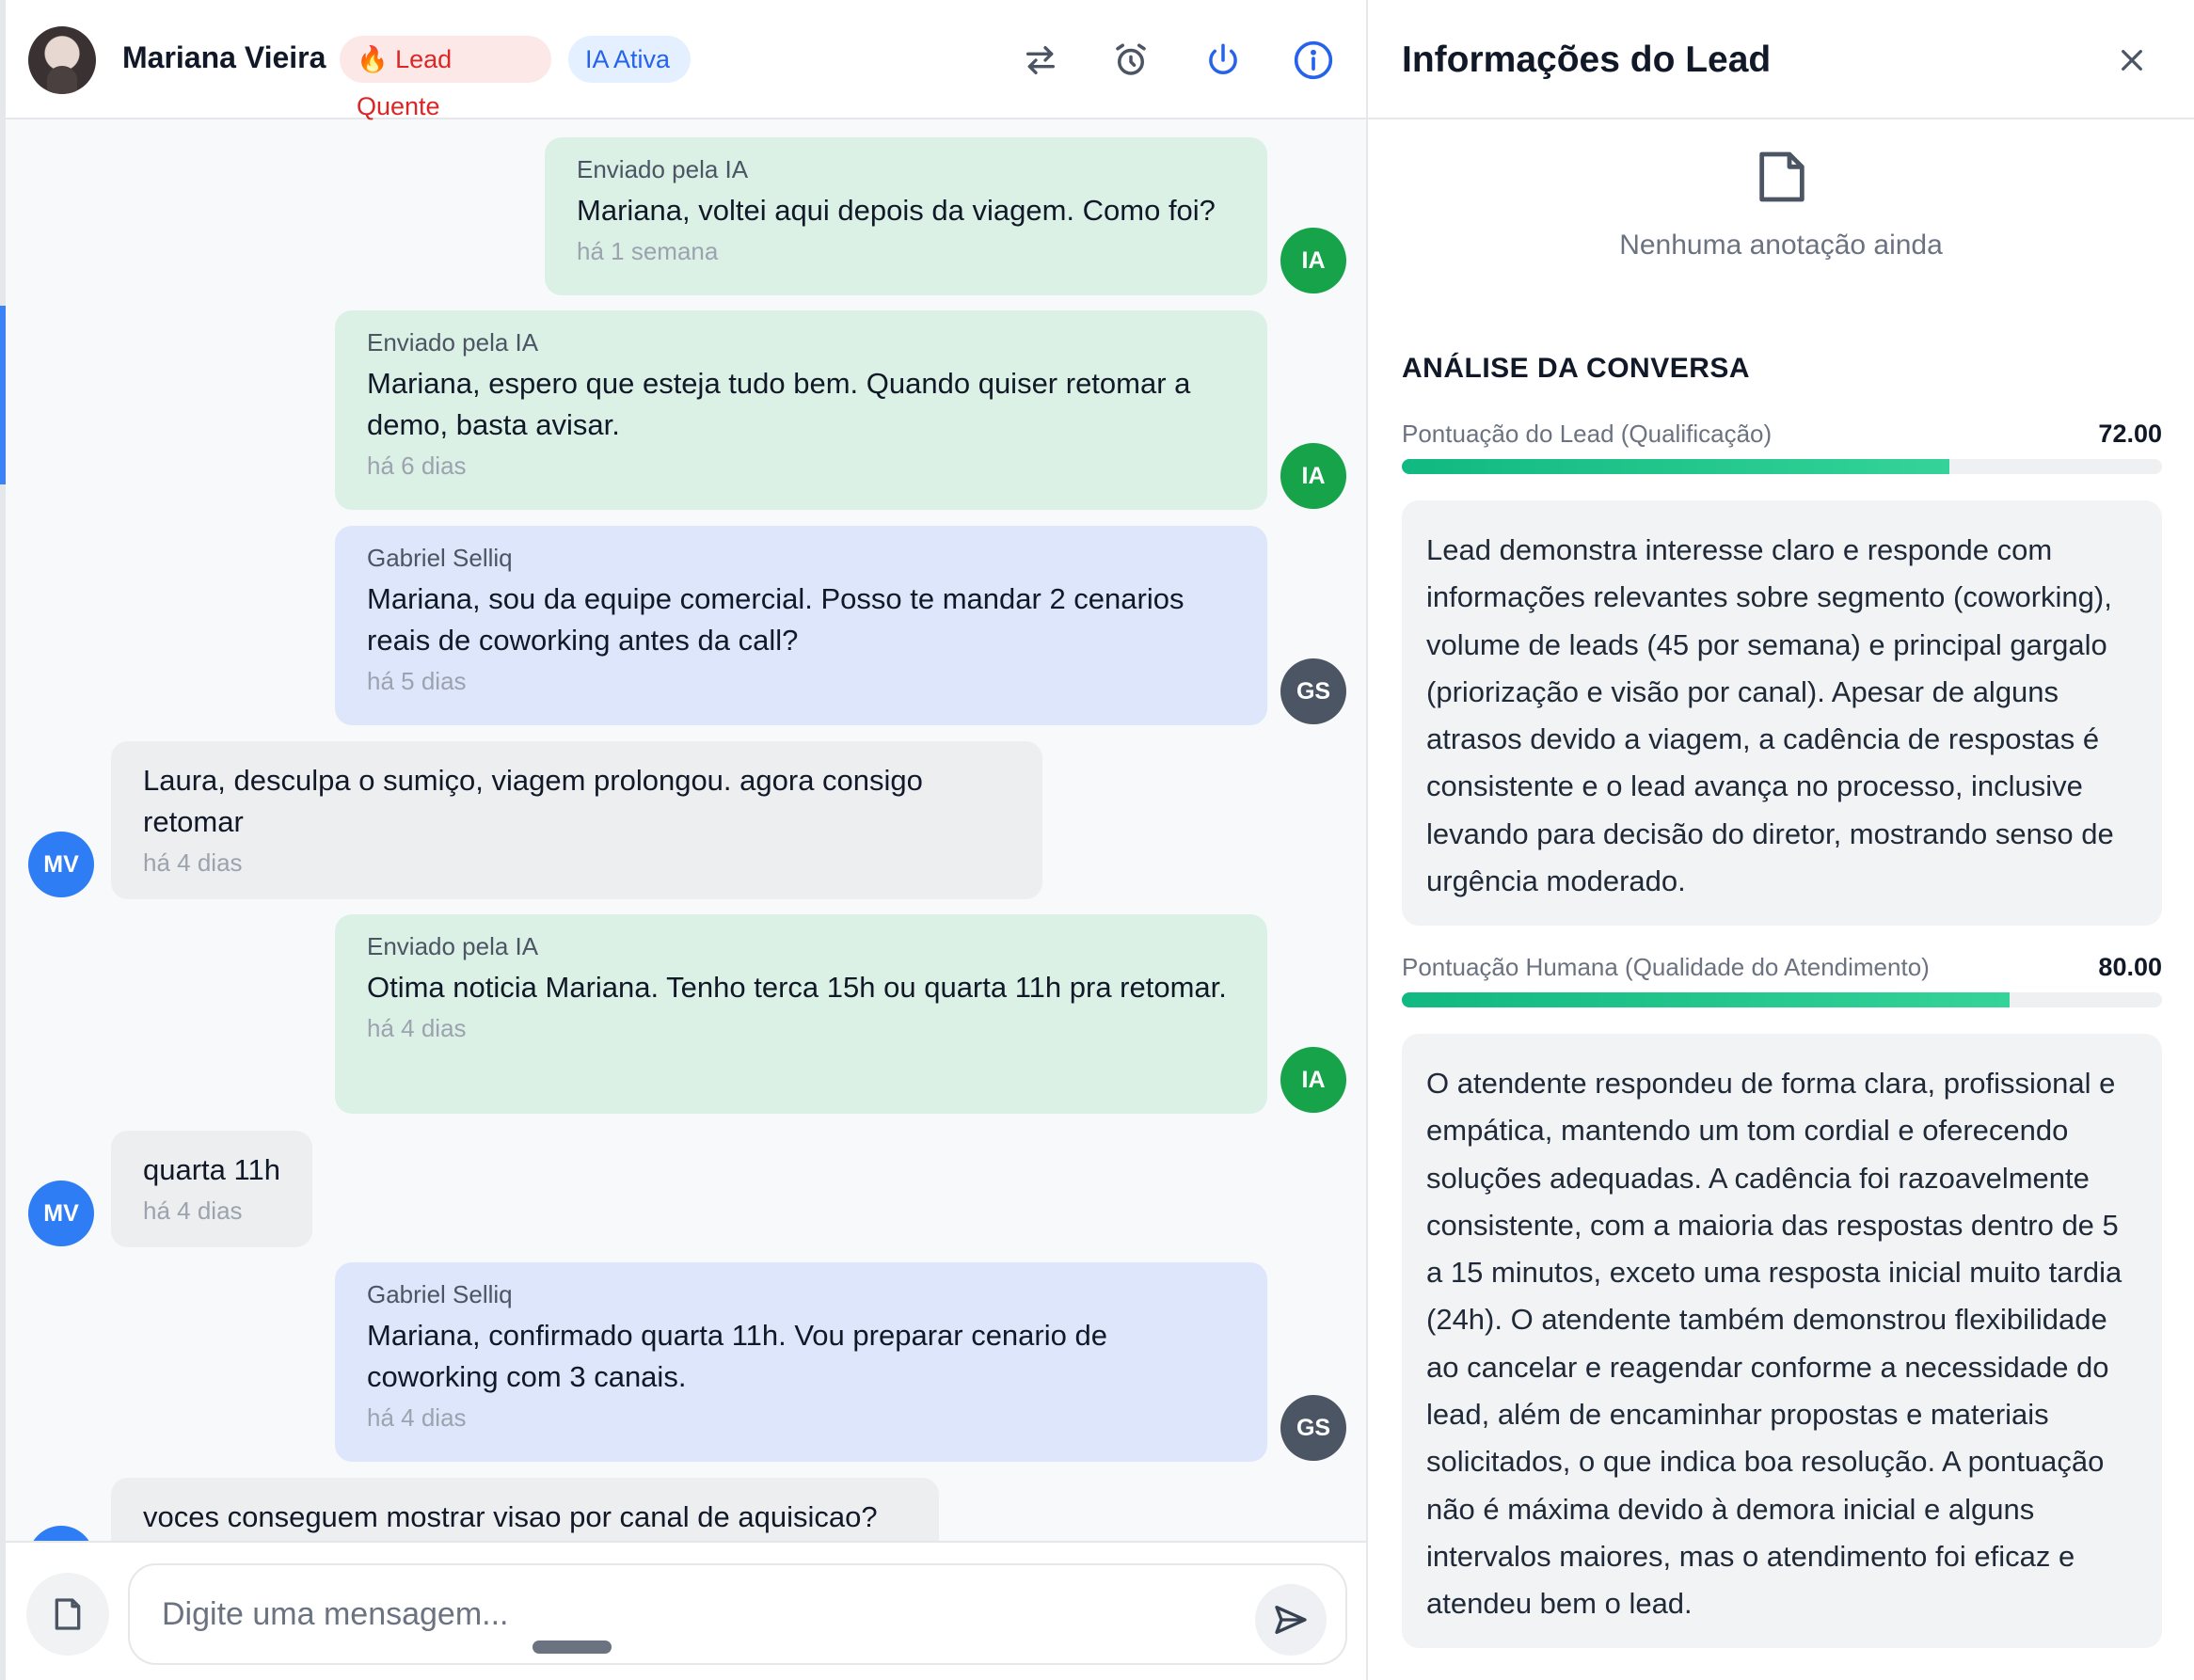 The width and height of the screenshot is (2194, 1680). Describe the element at coordinates (62, 60) in the screenshot. I see `contact-avatar` at that location.